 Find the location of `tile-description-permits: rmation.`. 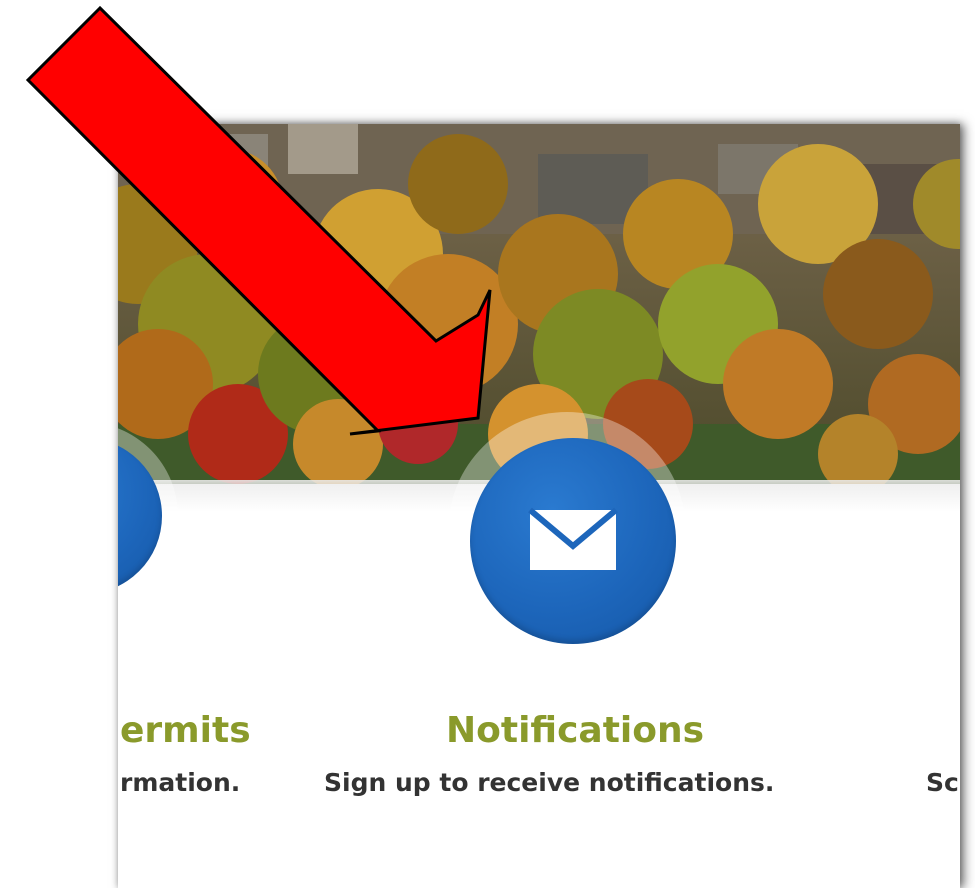

tile-description-permits: rmation. is located at coordinates (180, 782).